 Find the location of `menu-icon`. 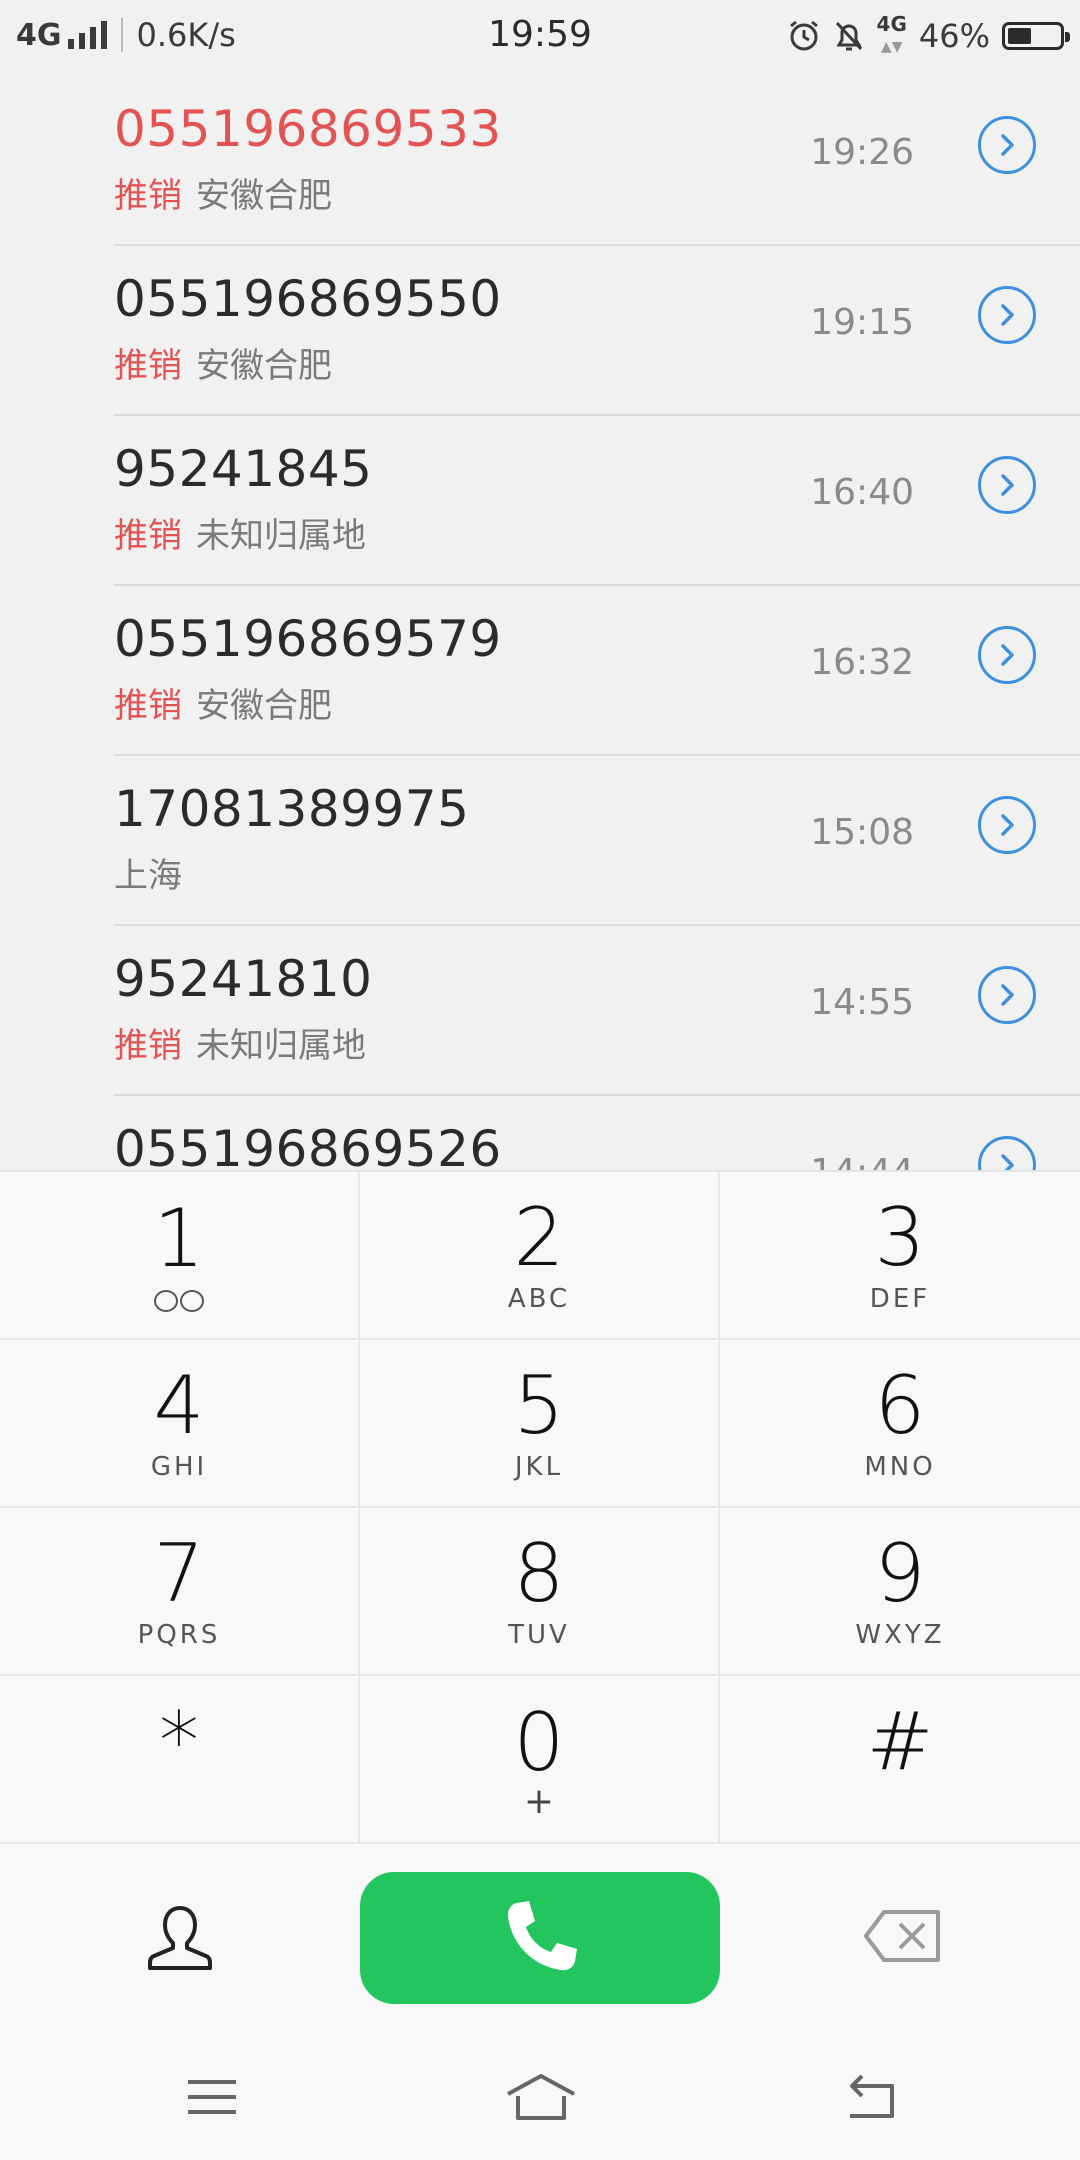

menu-icon is located at coordinates (212, 2097).